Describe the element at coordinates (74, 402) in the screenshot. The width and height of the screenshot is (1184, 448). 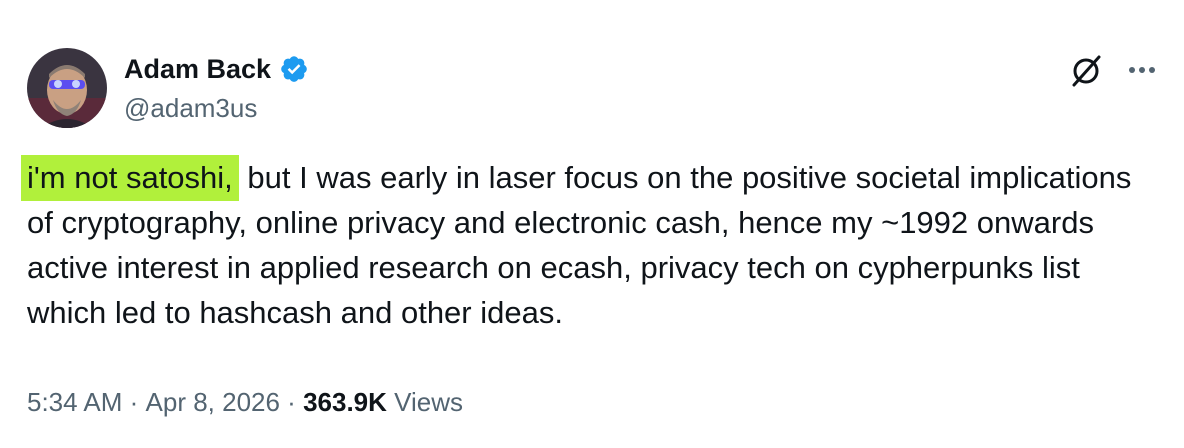
I see `tweet-time: 5:34 AM` at that location.